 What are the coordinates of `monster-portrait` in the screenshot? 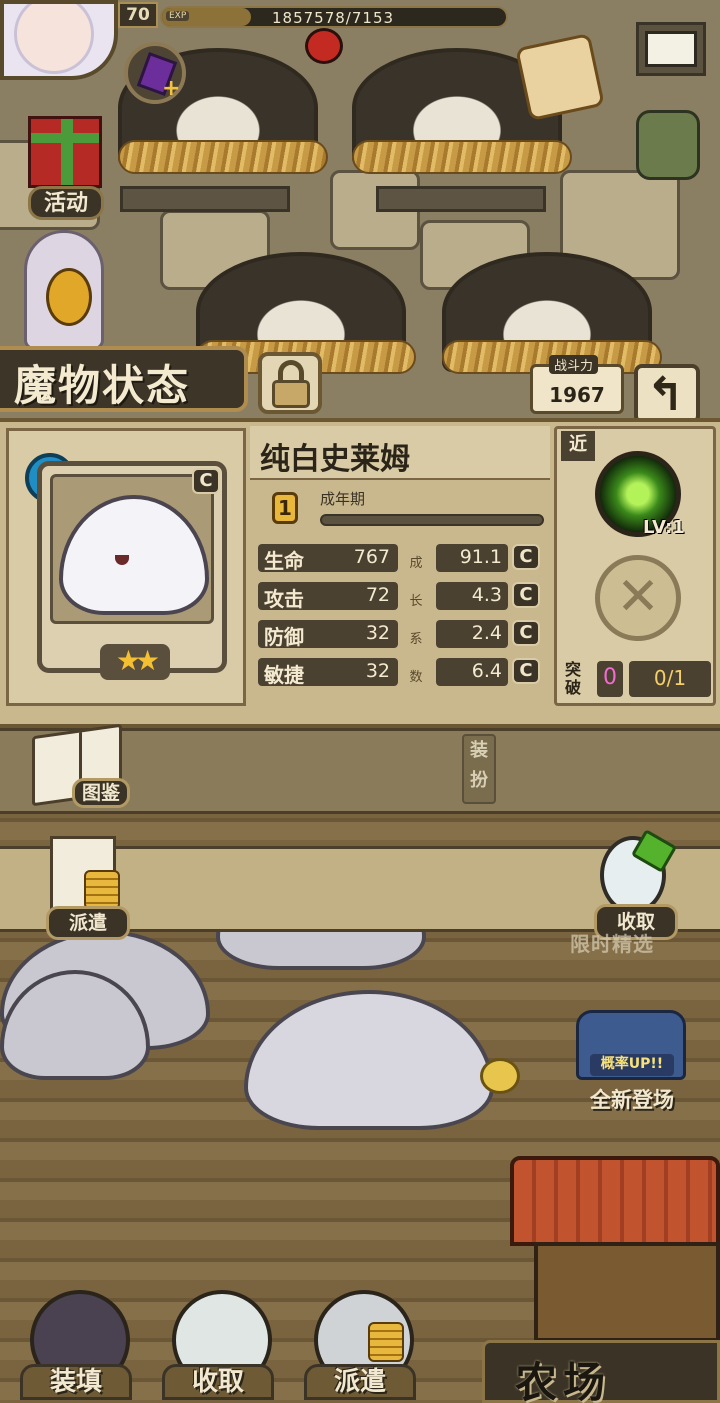 It's located at (132, 549).